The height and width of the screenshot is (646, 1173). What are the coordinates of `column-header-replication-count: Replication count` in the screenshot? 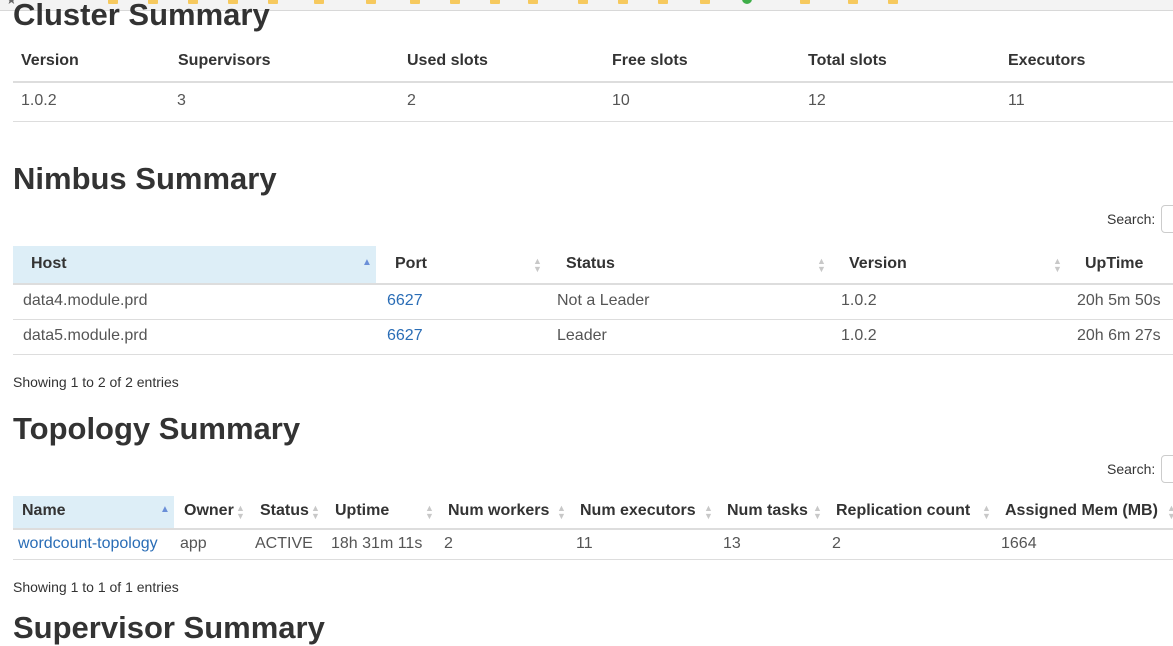 It's located at (903, 511).